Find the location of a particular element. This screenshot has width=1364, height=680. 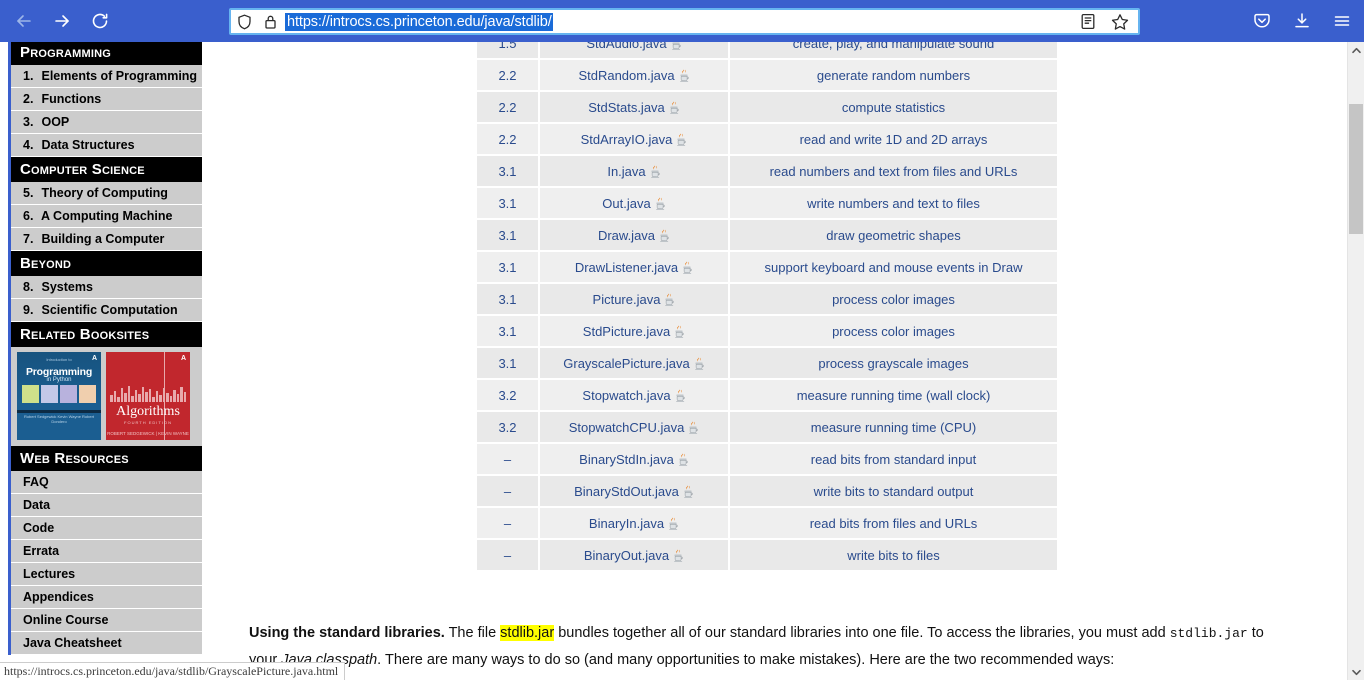

highlighted-stdlib-jar: stdlib.jar is located at coordinates (527, 633).